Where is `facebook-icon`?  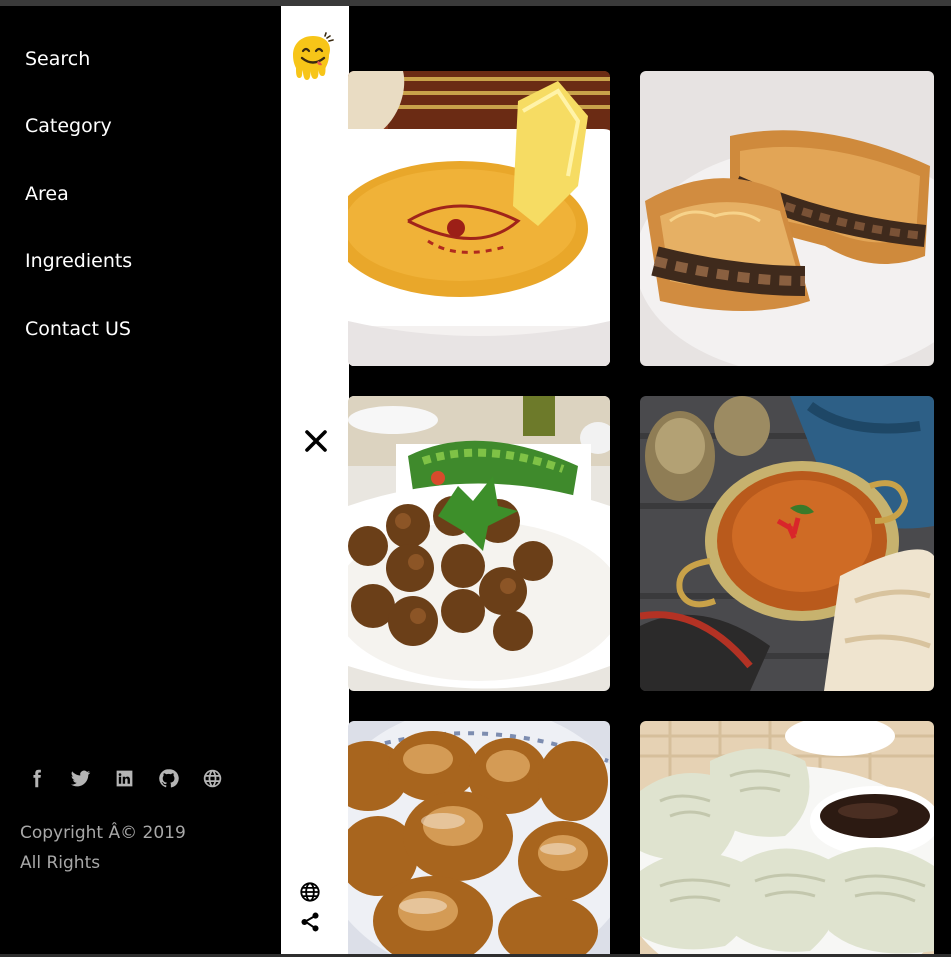 facebook-icon is located at coordinates (36, 778).